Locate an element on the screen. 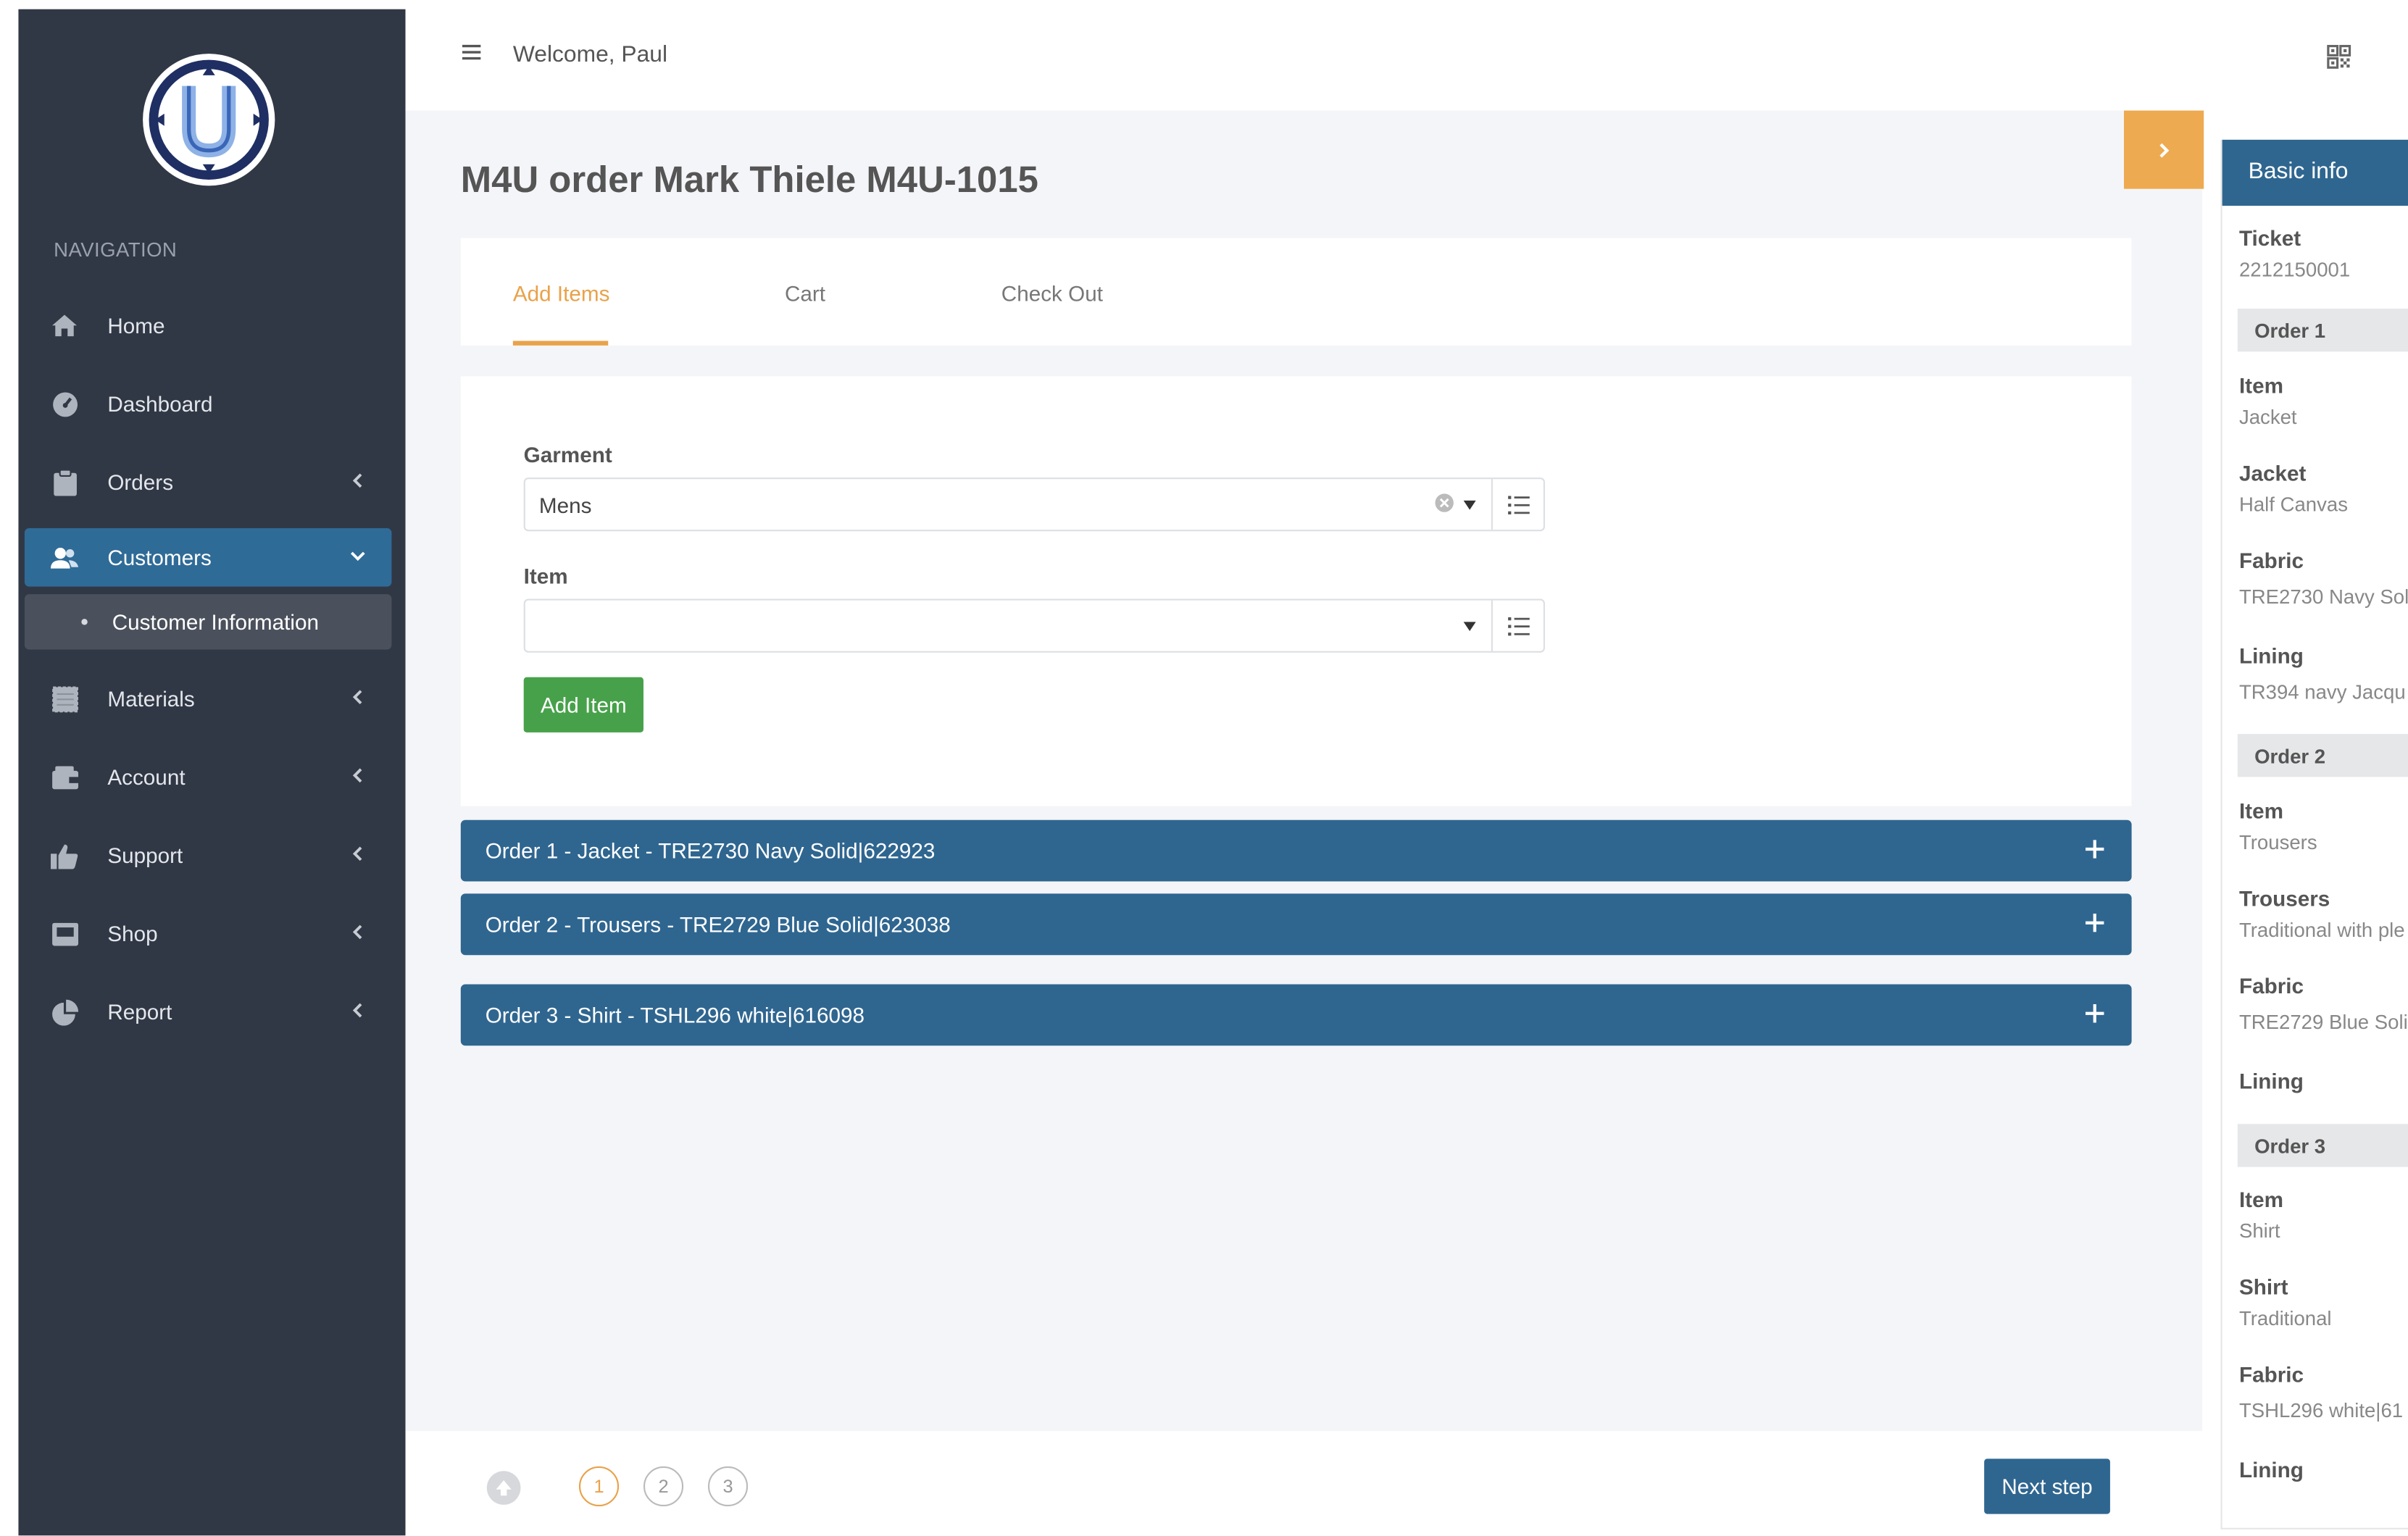 This screenshot has width=2408, height=1536. order-accordion-3: Order 3 - Shirt - TSHL296 white|616098 is located at coordinates (1296, 1015).